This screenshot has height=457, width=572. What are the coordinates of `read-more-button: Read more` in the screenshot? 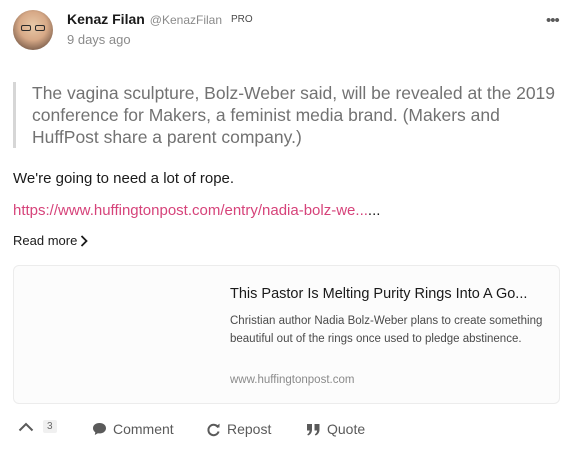 It's located at (51, 240).